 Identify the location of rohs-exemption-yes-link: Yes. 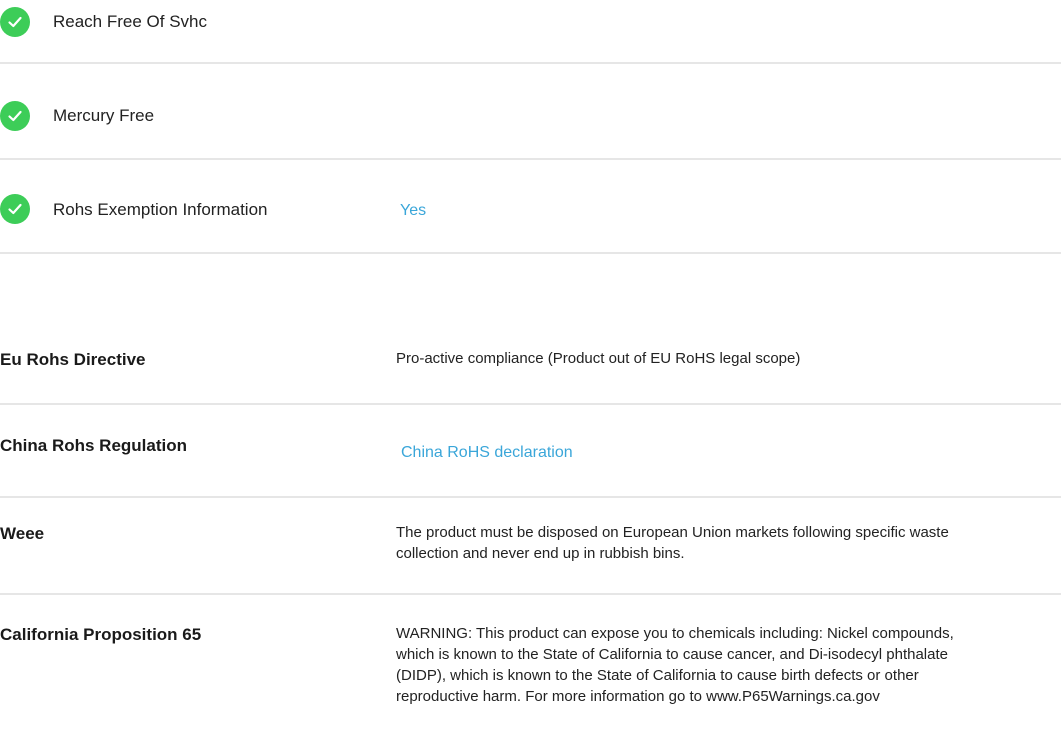
(413, 211).